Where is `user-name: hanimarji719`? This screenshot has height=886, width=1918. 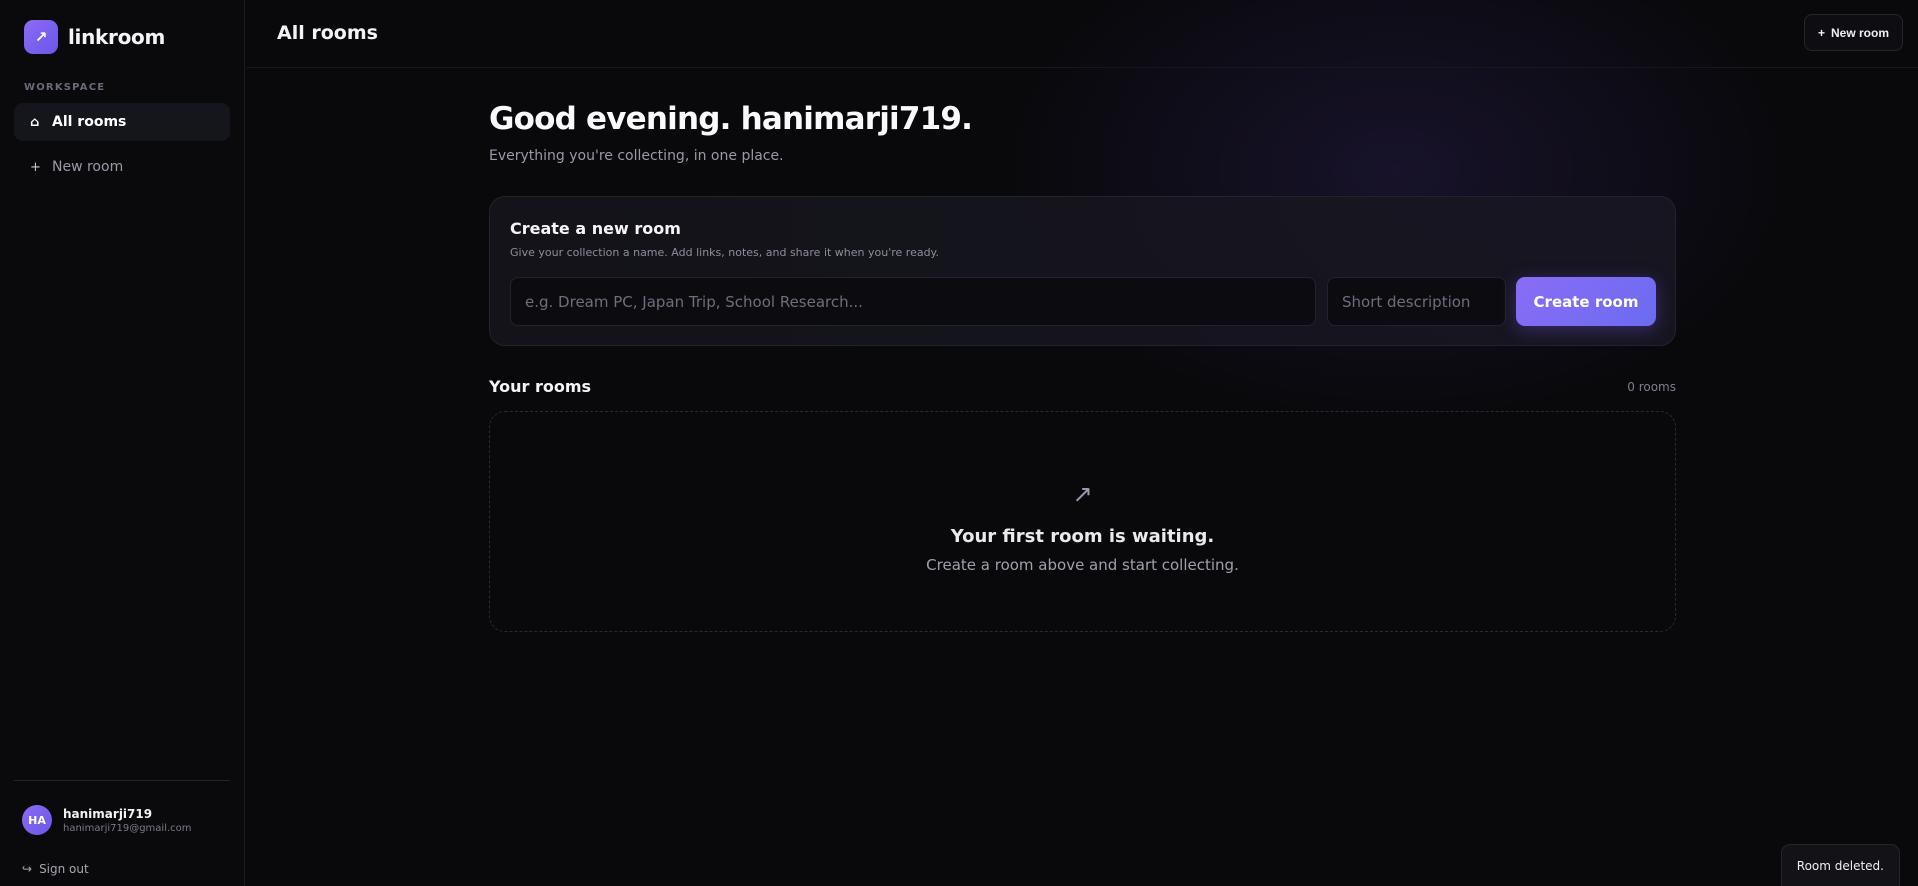 user-name: hanimarji719 is located at coordinates (108, 813).